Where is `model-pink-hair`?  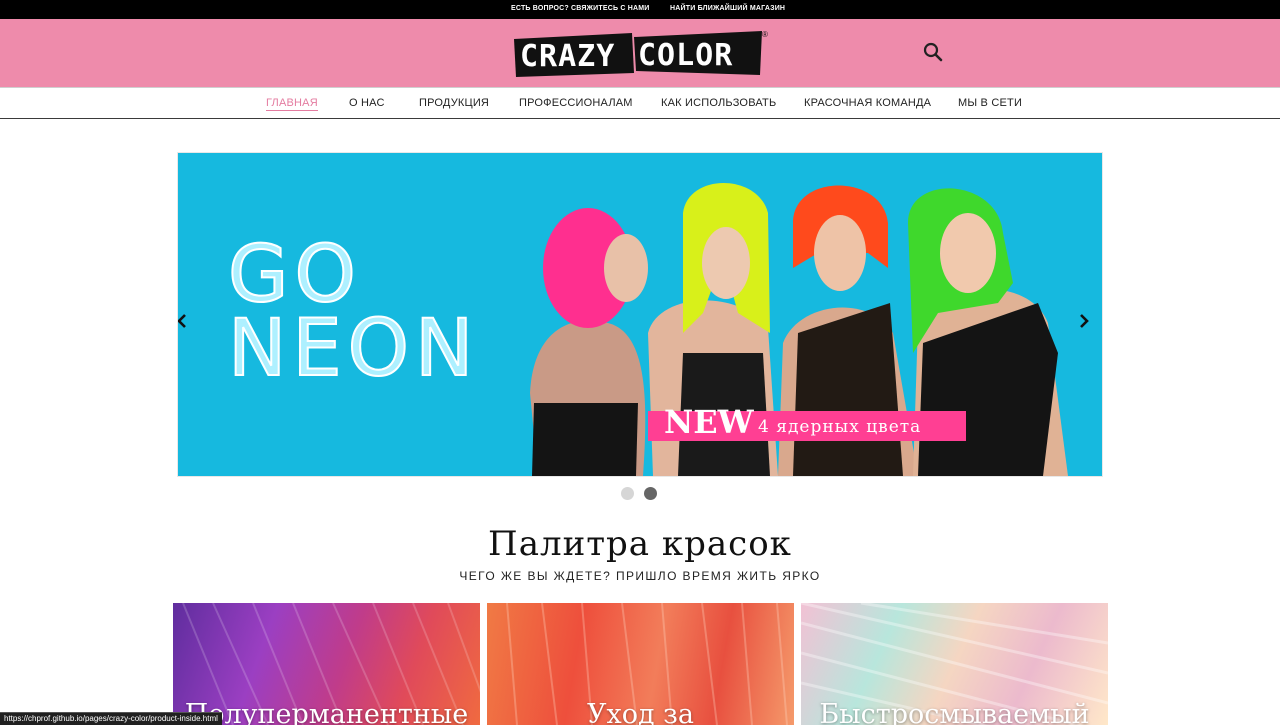
model-pink-hair is located at coordinates (589, 342).